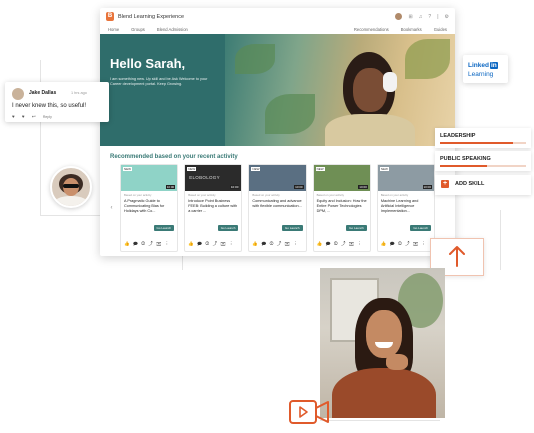  Describe the element at coordinates (113, 29) in the screenshot. I see `nav-home: Home` at that location.